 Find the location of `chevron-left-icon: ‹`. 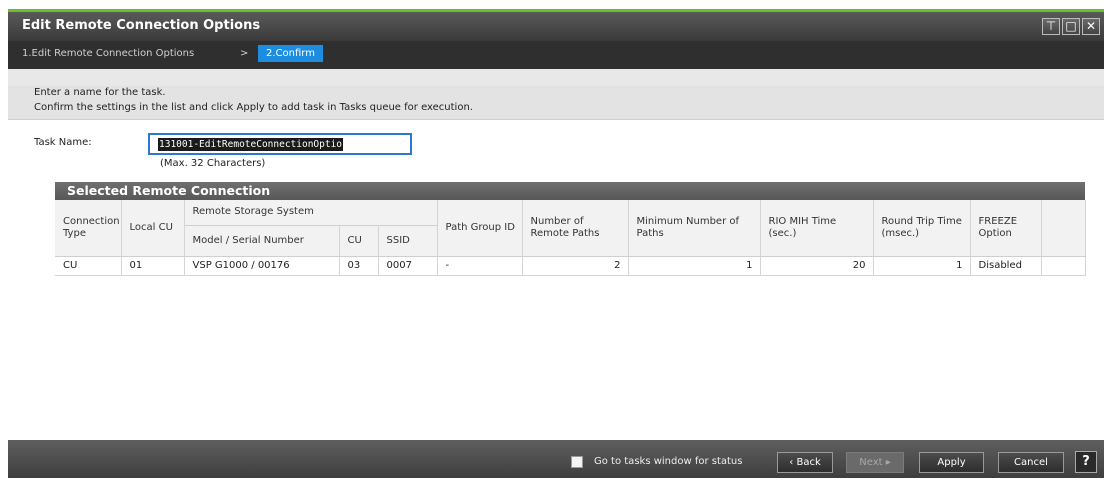

chevron-left-icon: ‹ is located at coordinates (791, 462).